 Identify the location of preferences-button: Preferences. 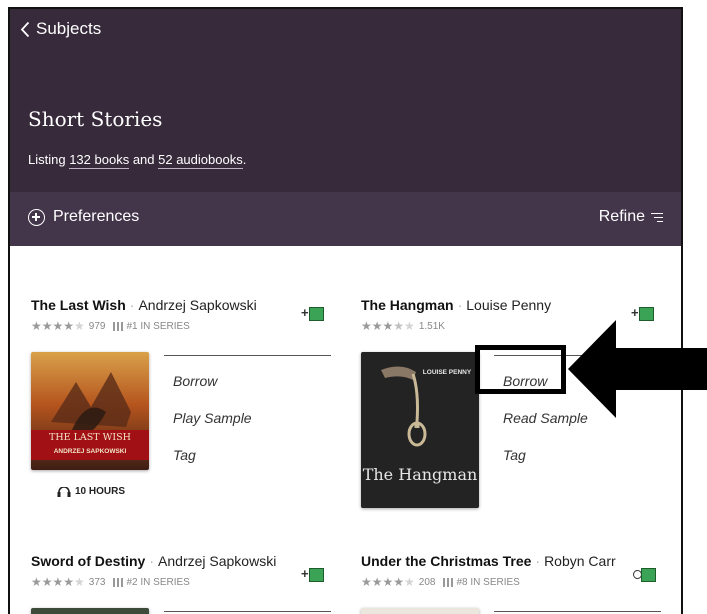
(83, 217).